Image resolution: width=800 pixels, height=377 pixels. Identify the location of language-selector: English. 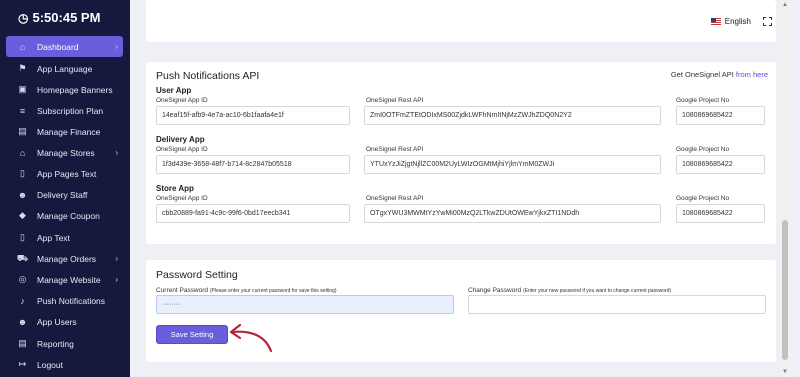
(741, 21).